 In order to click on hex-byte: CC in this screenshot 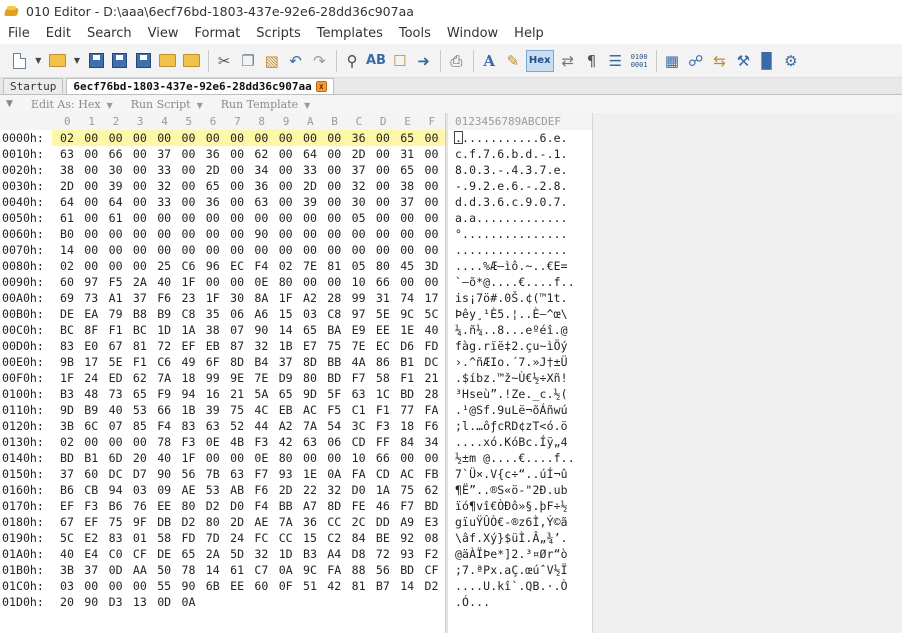, I will do `click(334, 522)`.